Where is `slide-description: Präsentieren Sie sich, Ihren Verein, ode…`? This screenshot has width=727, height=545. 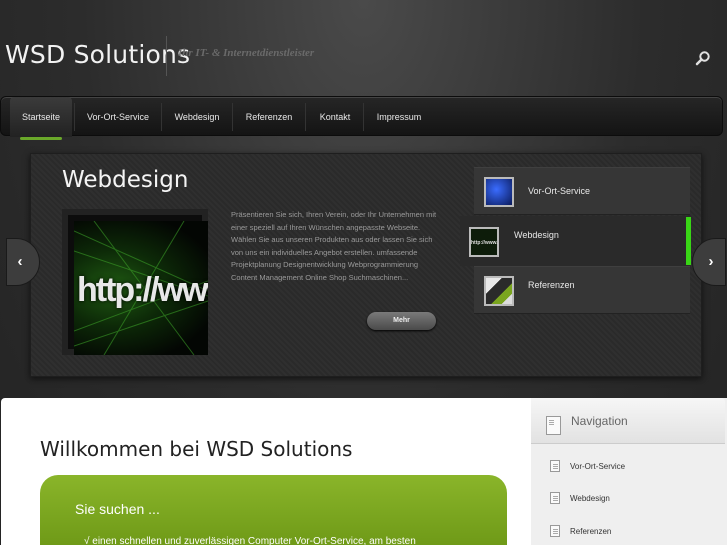
slide-description: Präsentieren Sie sich, Ihren Verein, ode… is located at coordinates (334, 246).